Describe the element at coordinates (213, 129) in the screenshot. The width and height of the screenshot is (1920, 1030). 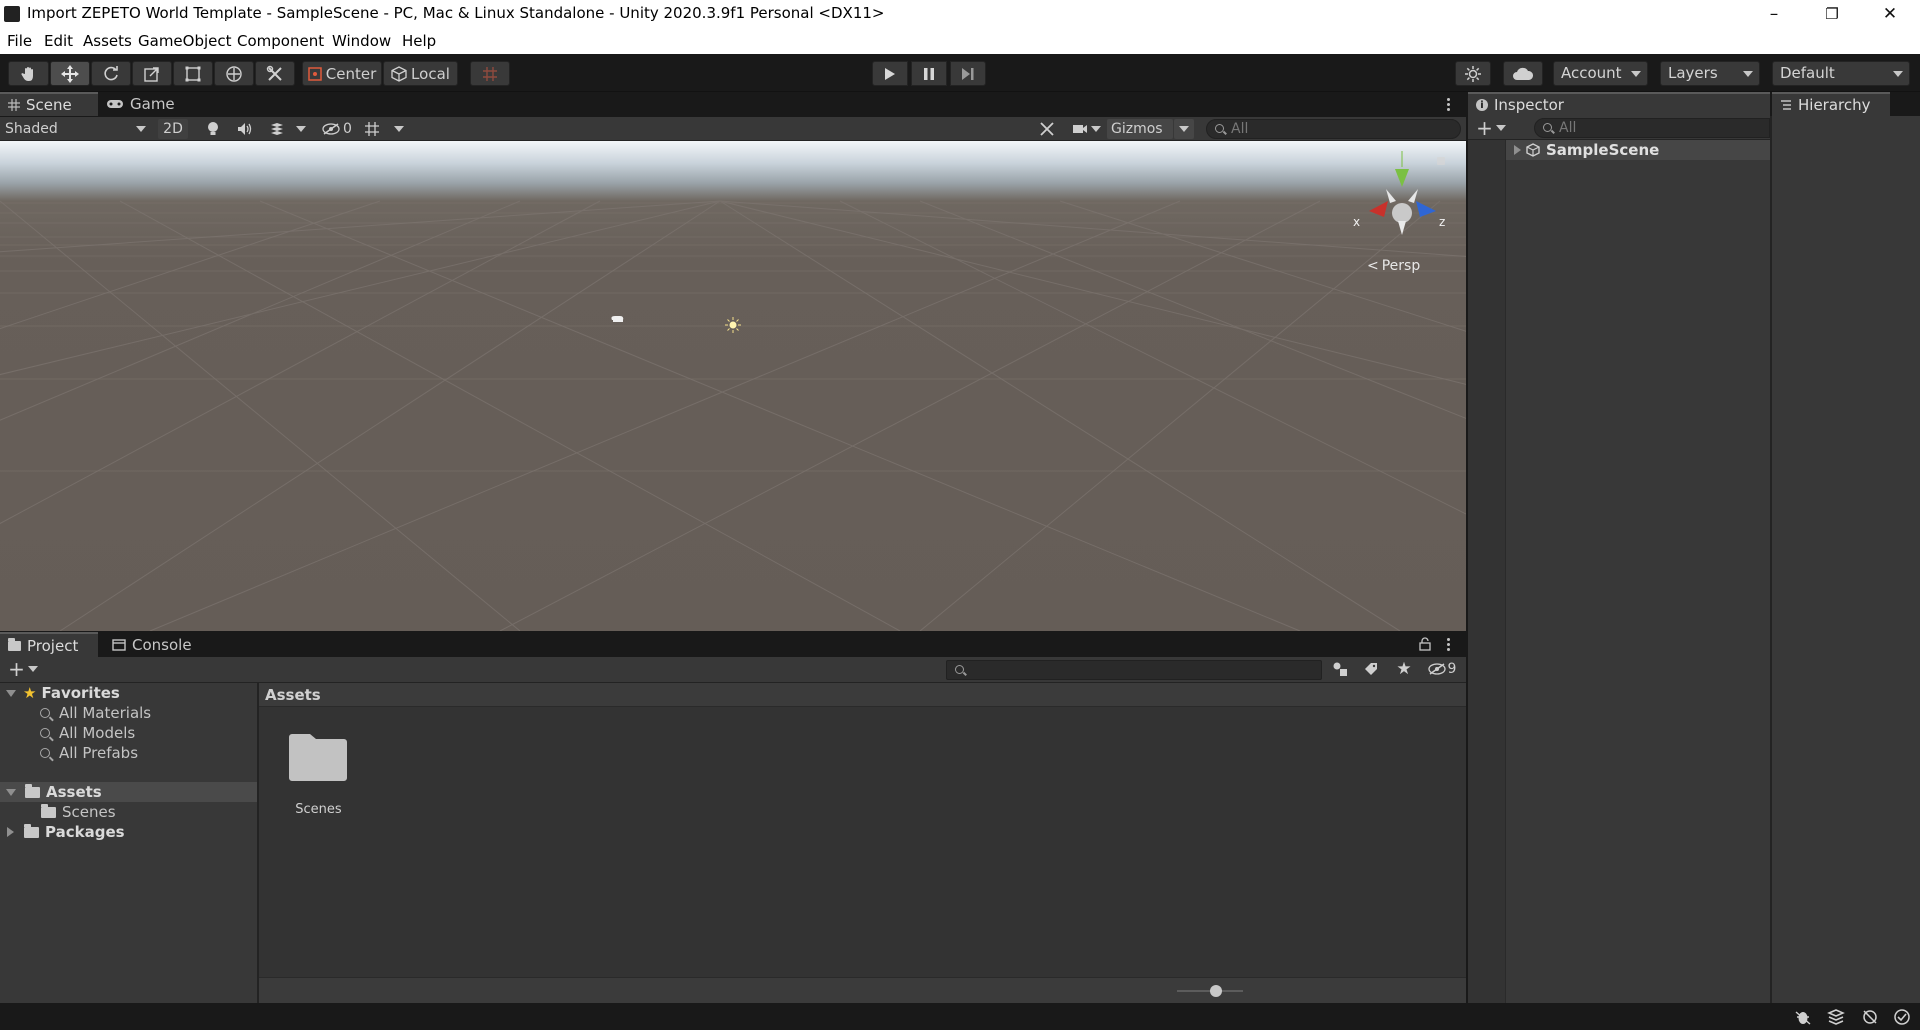
I see `lighting-toggle` at that location.